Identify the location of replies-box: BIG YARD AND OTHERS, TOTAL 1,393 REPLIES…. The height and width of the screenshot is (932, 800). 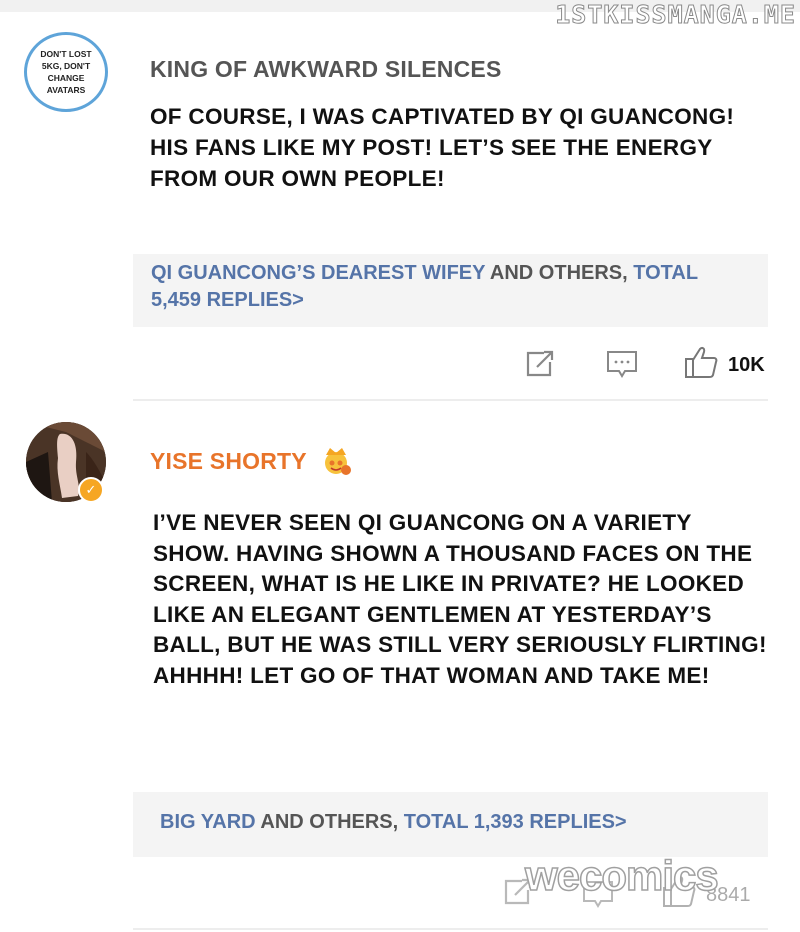
(450, 824).